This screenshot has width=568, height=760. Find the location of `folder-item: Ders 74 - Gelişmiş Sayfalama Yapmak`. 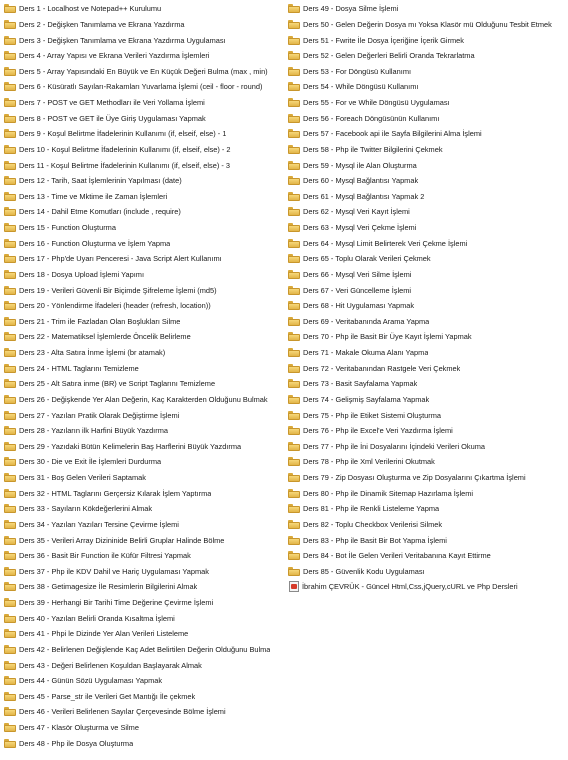

folder-item: Ders 74 - Gelişmiş Sayfalama Yapmak is located at coordinates (428, 400).